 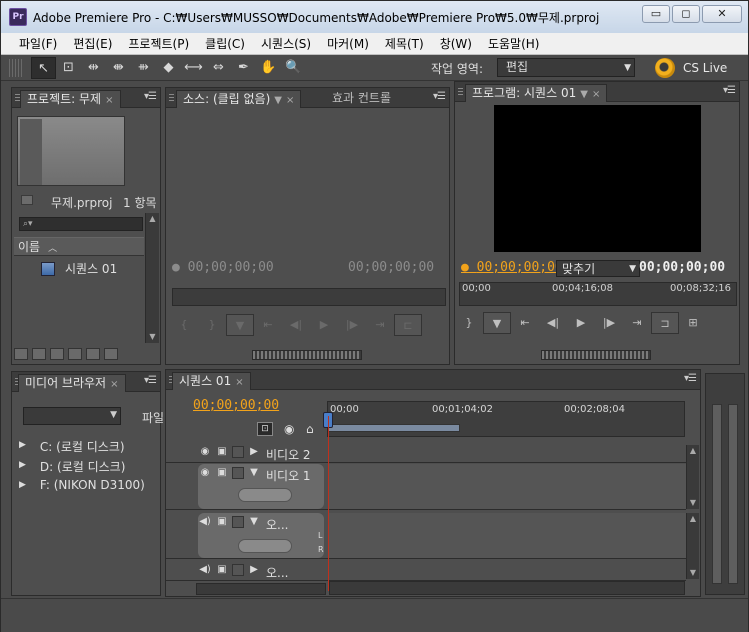 I want to click on add-marker-icon: ⌂, so click(x=310, y=429).